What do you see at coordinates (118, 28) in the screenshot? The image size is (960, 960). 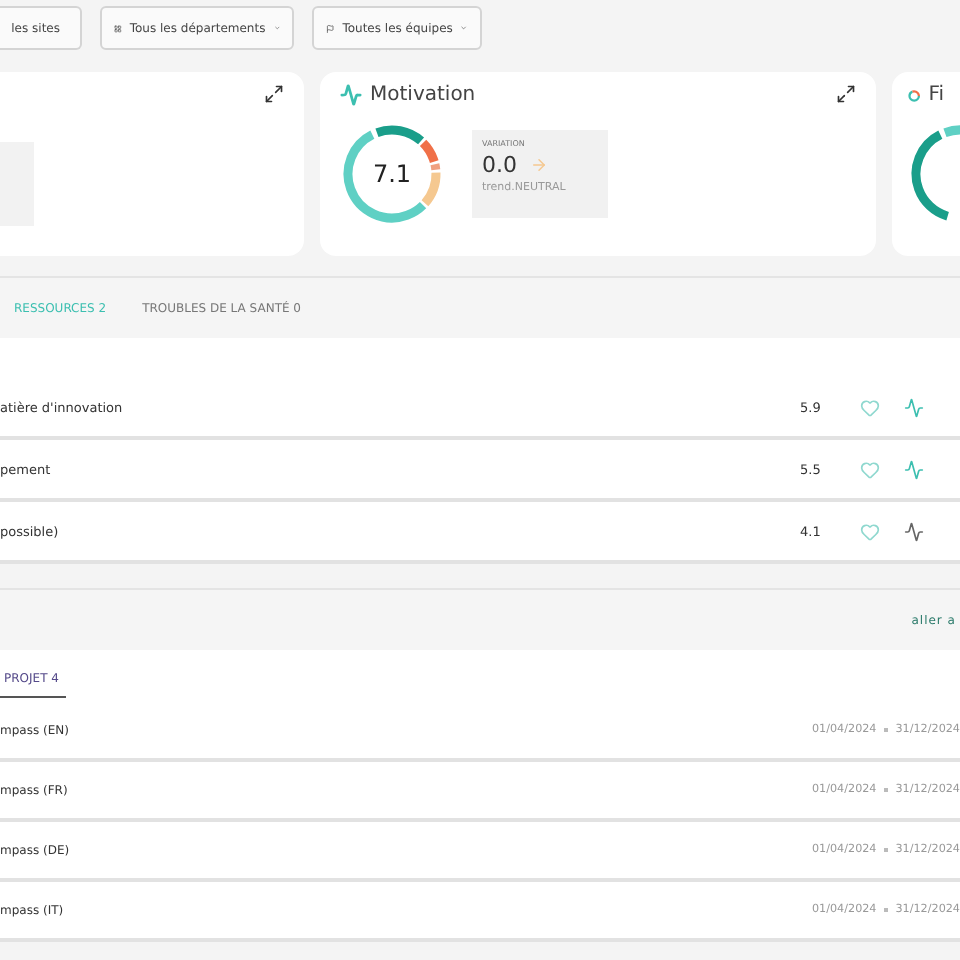 I see `grid-icon` at bounding box center [118, 28].